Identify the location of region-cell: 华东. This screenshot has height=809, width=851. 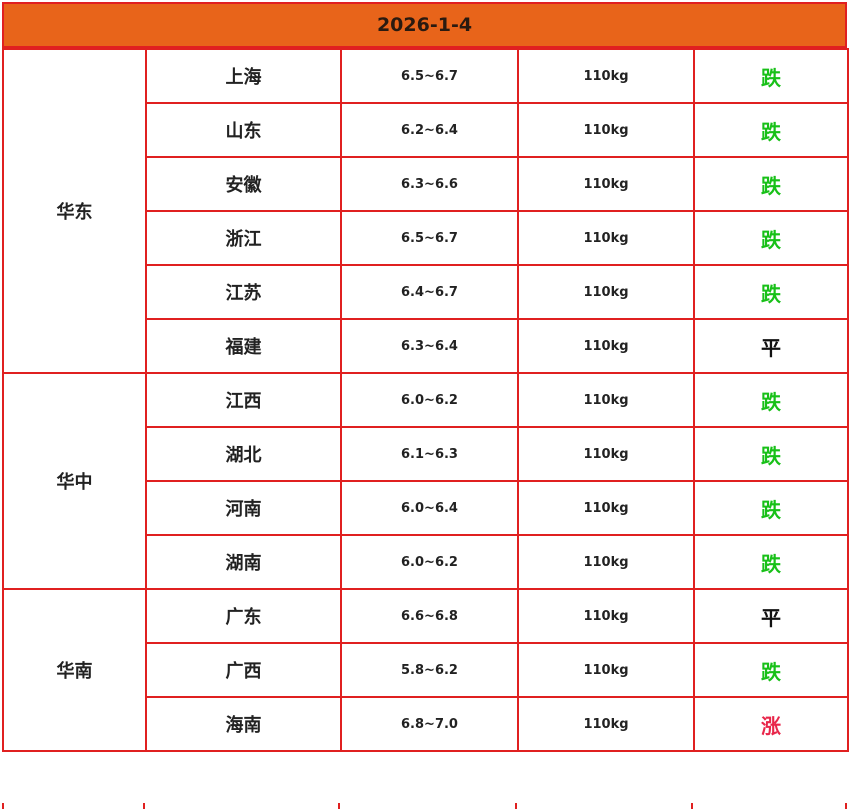
(74, 211).